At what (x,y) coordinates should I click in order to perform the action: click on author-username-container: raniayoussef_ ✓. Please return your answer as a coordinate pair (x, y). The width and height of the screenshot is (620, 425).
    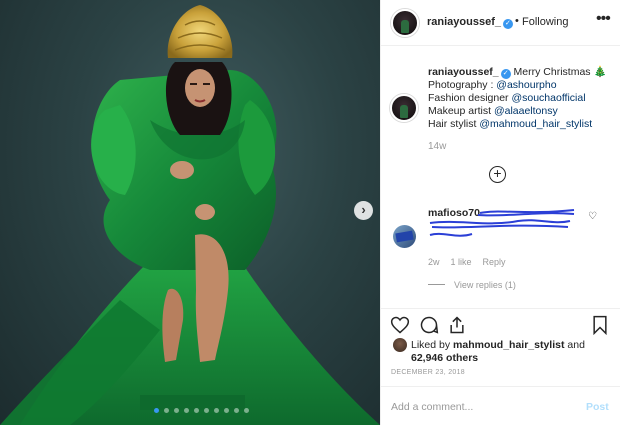
    Looking at the image, I should click on (470, 22).